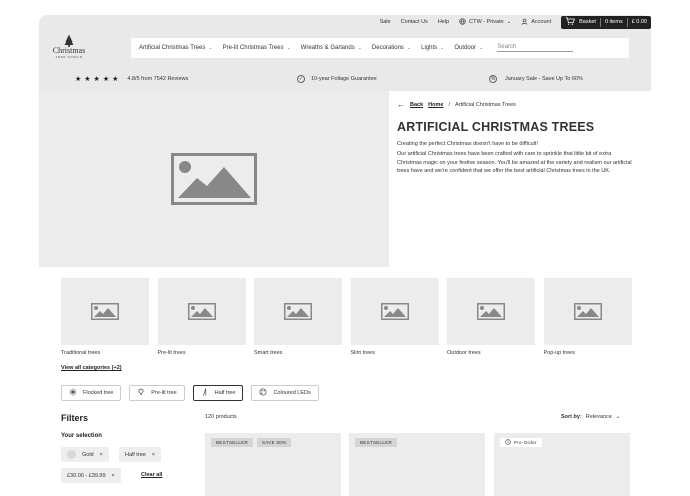 The width and height of the screenshot is (690, 496). What do you see at coordinates (414, 22) in the screenshot?
I see `contact-us-link: Contact Us` at bounding box center [414, 22].